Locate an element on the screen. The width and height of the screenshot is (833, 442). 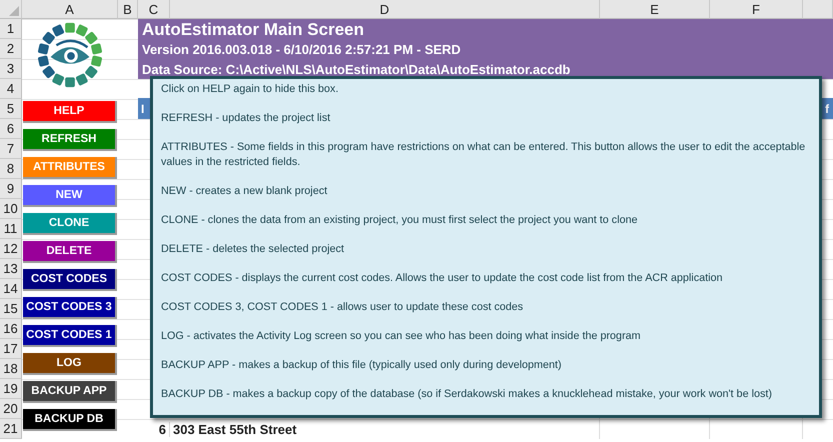
column-header: A is located at coordinates (69, 9).